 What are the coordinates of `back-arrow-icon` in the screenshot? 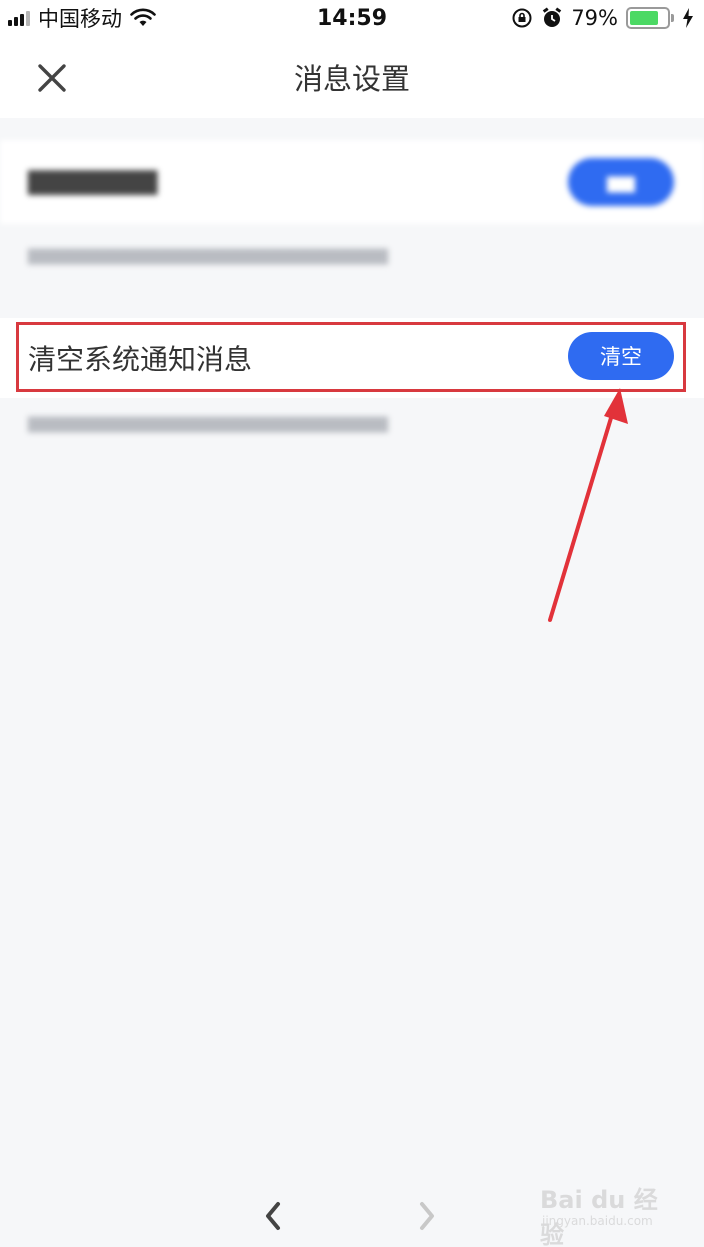 It's located at (274, 1216).